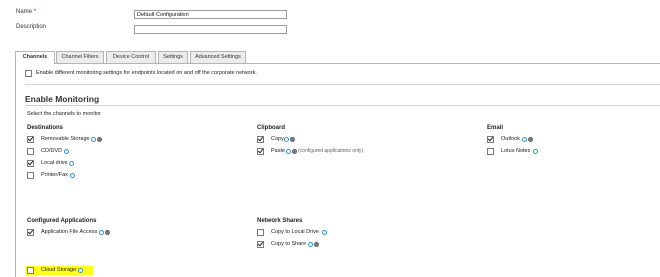  I want to click on tab-channels: Channels, so click(35, 57).